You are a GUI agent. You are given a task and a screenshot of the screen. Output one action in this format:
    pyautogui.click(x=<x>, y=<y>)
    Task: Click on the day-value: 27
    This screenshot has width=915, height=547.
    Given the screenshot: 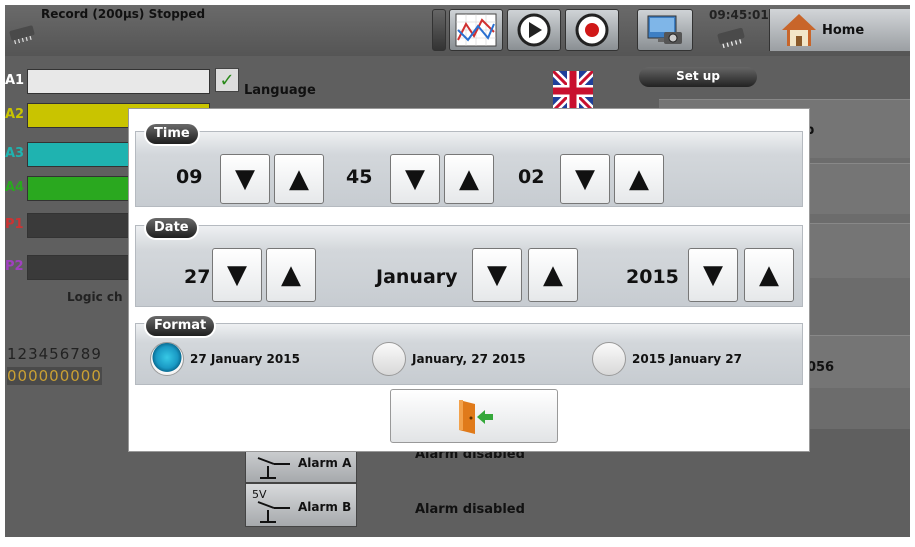 What is the action you would take?
    pyautogui.click(x=197, y=277)
    